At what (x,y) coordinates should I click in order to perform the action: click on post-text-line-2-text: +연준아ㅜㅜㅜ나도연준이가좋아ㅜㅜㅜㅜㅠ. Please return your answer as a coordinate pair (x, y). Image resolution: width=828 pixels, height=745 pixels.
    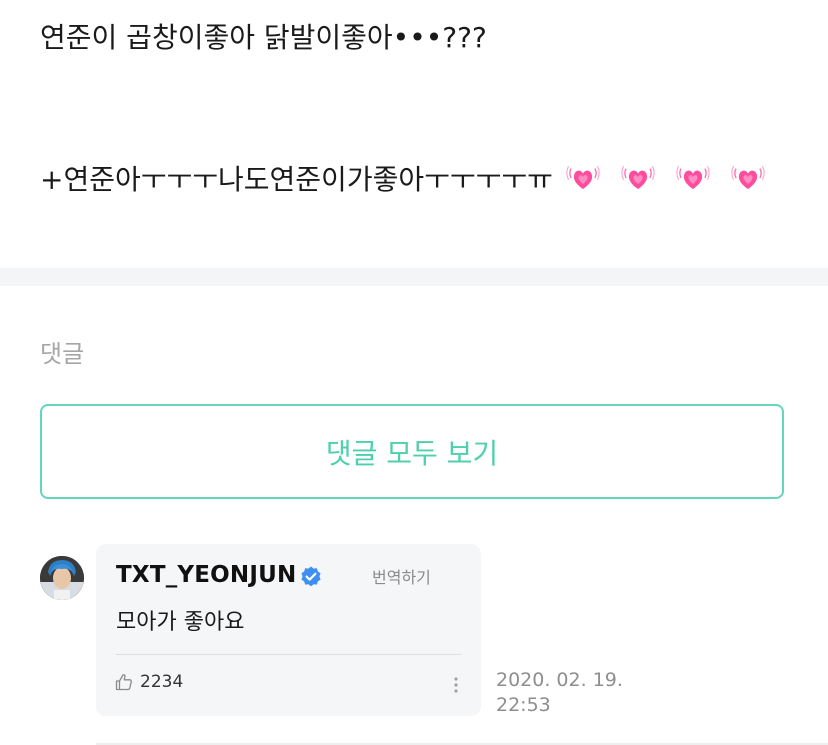
    Looking at the image, I should click on (296, 179).